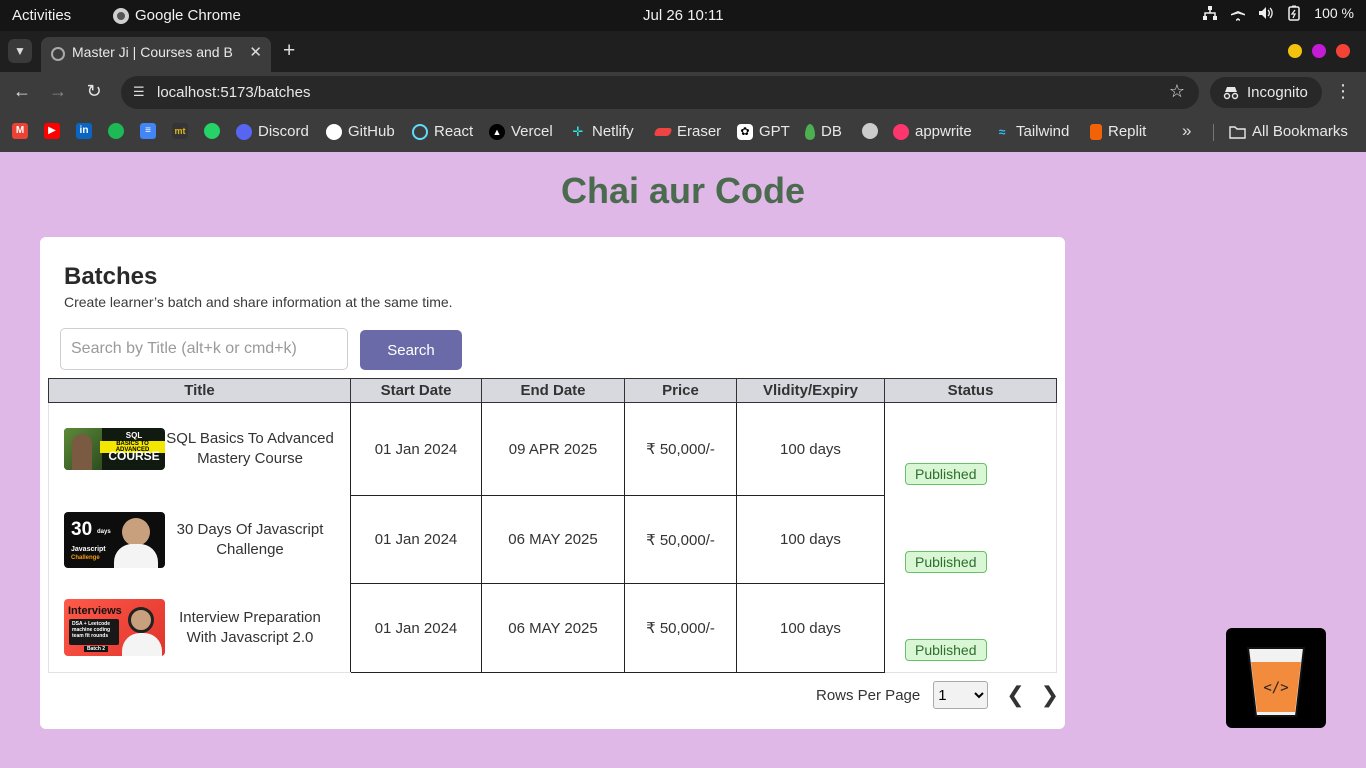 The height and width of the screenshot is (768, 1366). Describe the element at coordinates (1213, 132) in the screenshot. I see `bookmarks-divider` at that location.